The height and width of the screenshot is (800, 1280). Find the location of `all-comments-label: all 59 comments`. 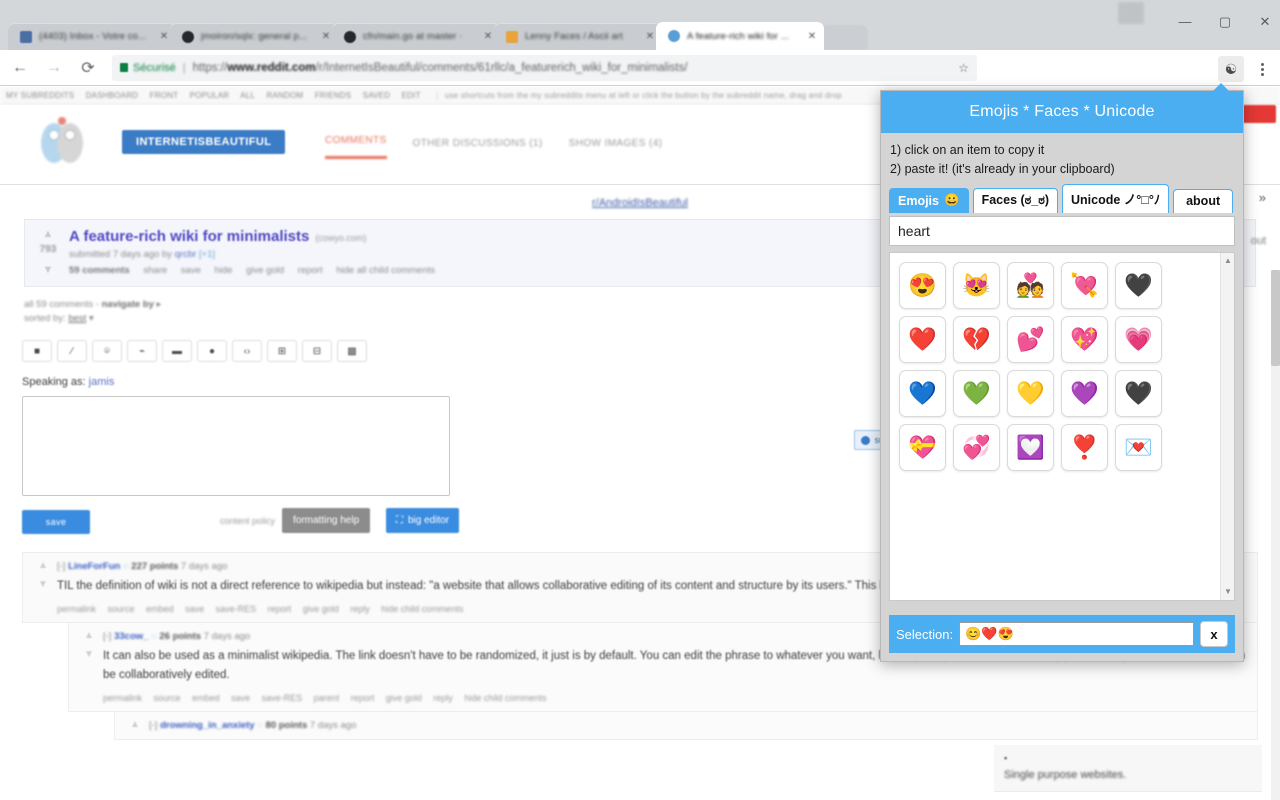

all-comments-label: all 59 comments is located at coordinates (58, 304).